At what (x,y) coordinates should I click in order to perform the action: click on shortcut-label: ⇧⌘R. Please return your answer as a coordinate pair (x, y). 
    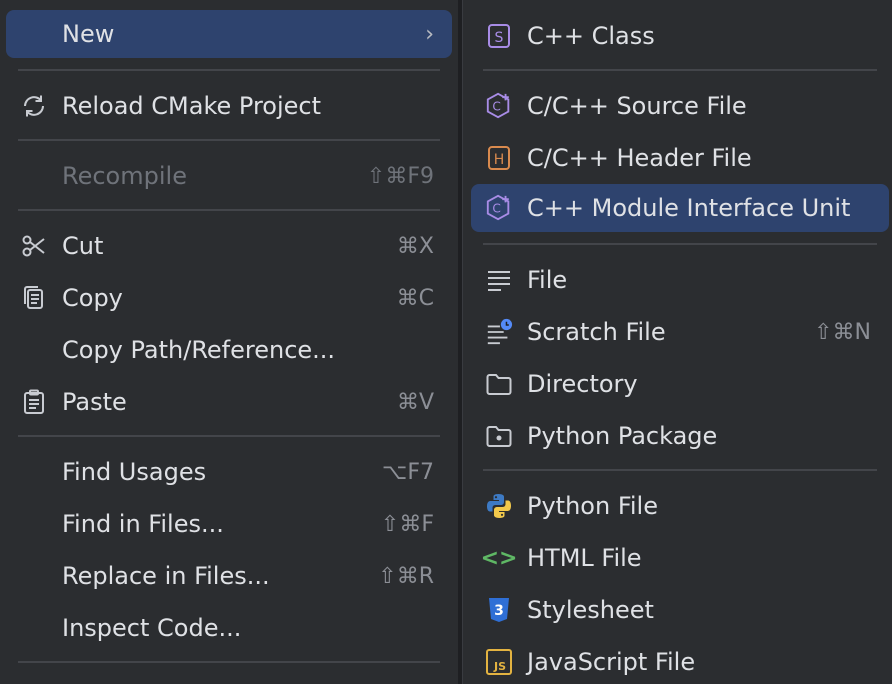
    Looking at the image, I should click on (406, 576).